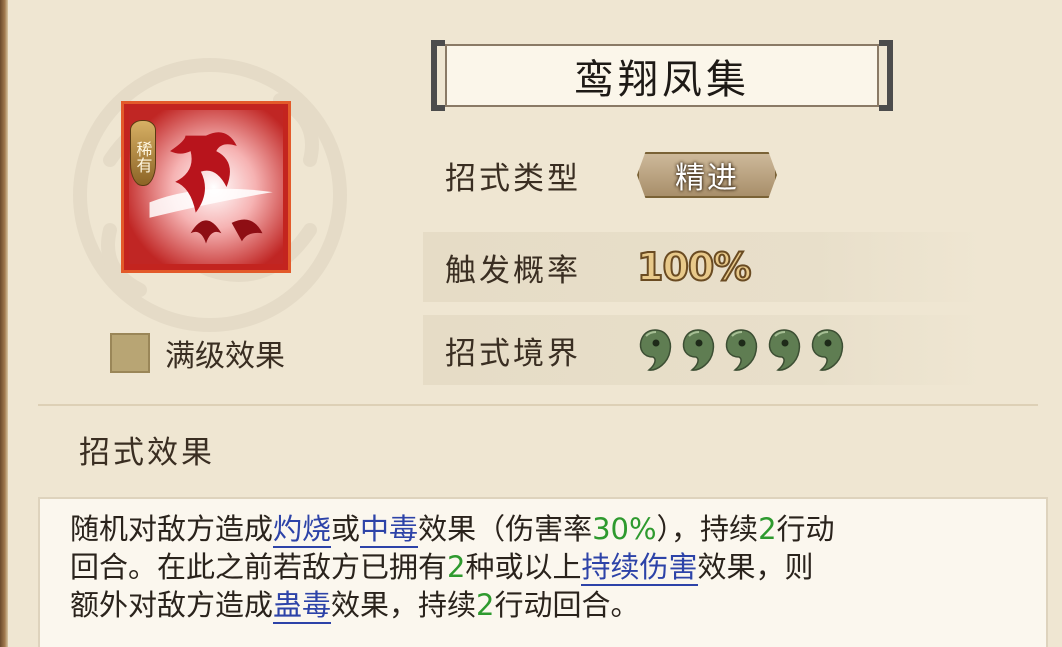 The image size is (1062, 647). What do you see at coordinates (355, 606) in the screenshot?
I see `effect-line-3: 额外对敌方造成蛊毒效果，持续2行动回合。` at bounding box center [355, 606].